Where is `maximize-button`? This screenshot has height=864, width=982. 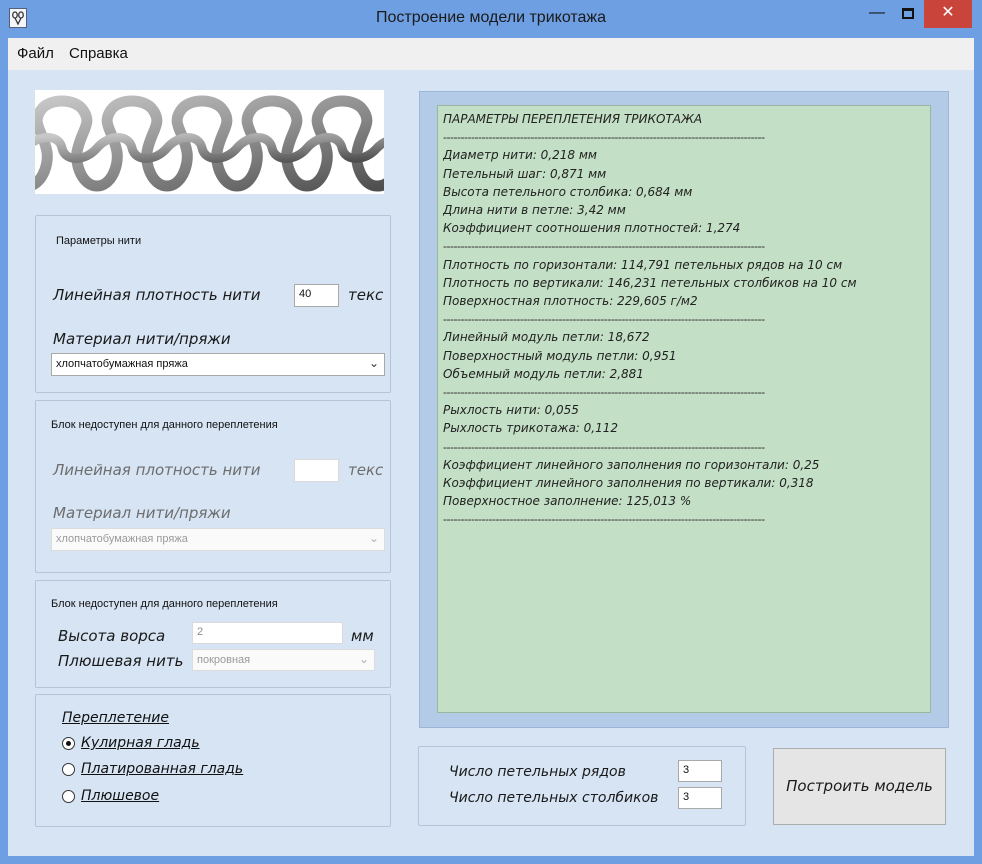
maximize-button is located at coordinates (908, 14).